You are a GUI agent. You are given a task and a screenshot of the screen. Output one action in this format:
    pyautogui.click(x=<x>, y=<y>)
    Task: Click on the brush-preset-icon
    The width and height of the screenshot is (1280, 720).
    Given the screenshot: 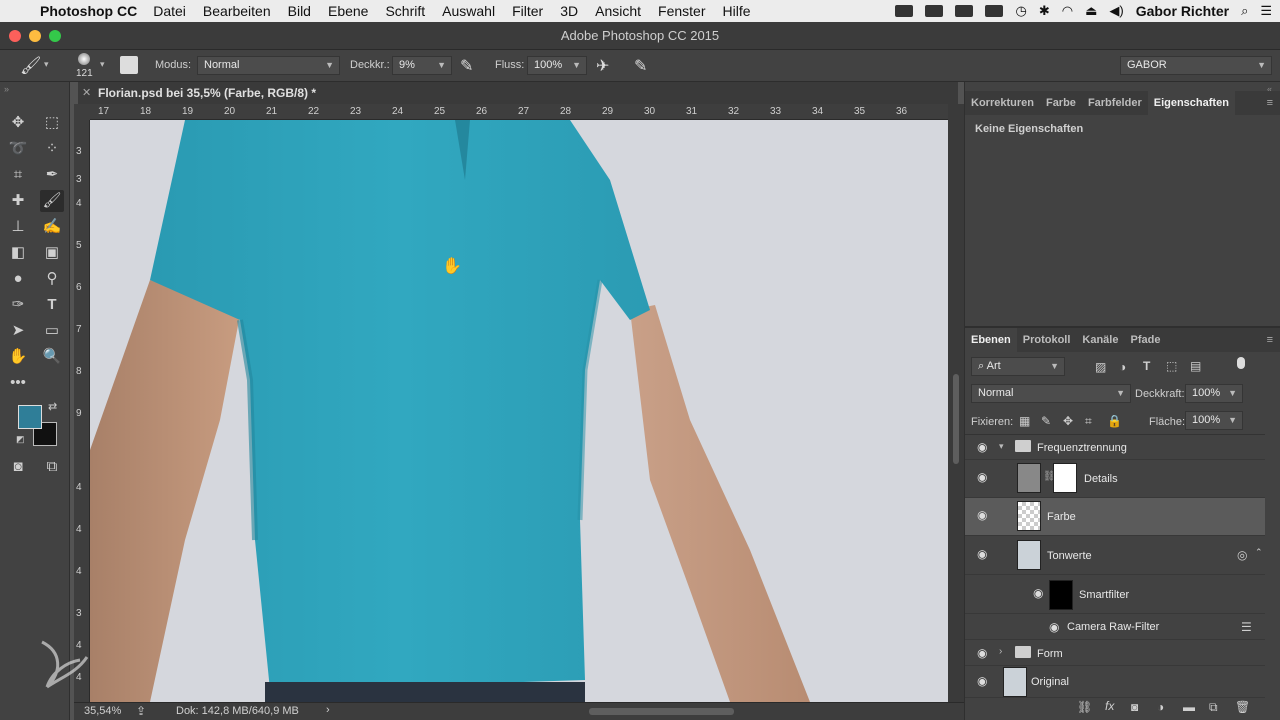 What is the action you would take?
    pyautogui.click(x=84, y=59)
    